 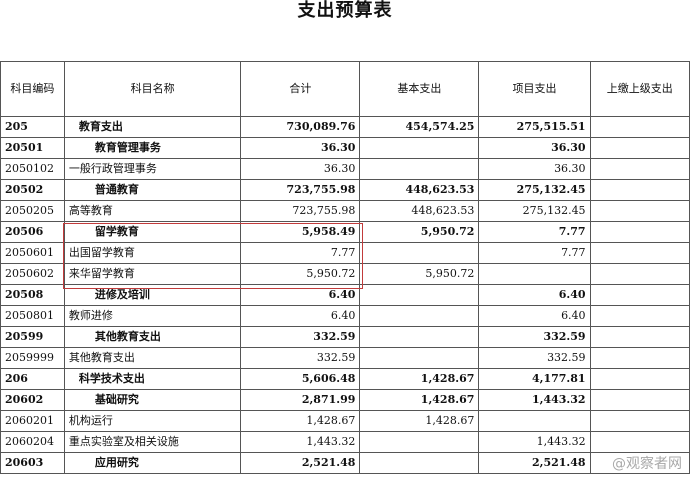 I want to click on cell-code: 20599, so click(x=32, y=337).